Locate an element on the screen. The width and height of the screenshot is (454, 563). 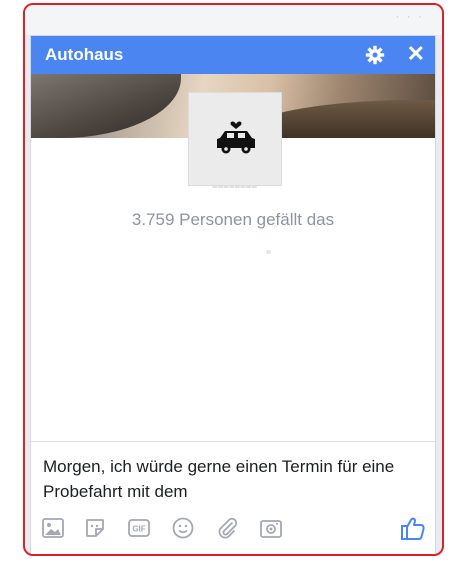
likes-count-text: 3.759 Personen gefällt das is located at coordinates (233, 219).